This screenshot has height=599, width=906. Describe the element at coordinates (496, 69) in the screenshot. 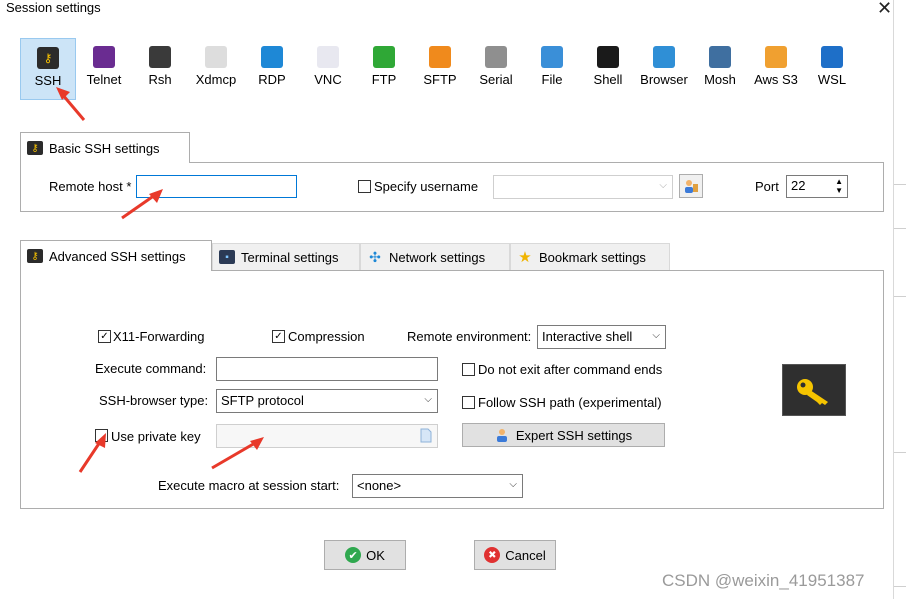

I see `protocol-serial: Serial` at that location.